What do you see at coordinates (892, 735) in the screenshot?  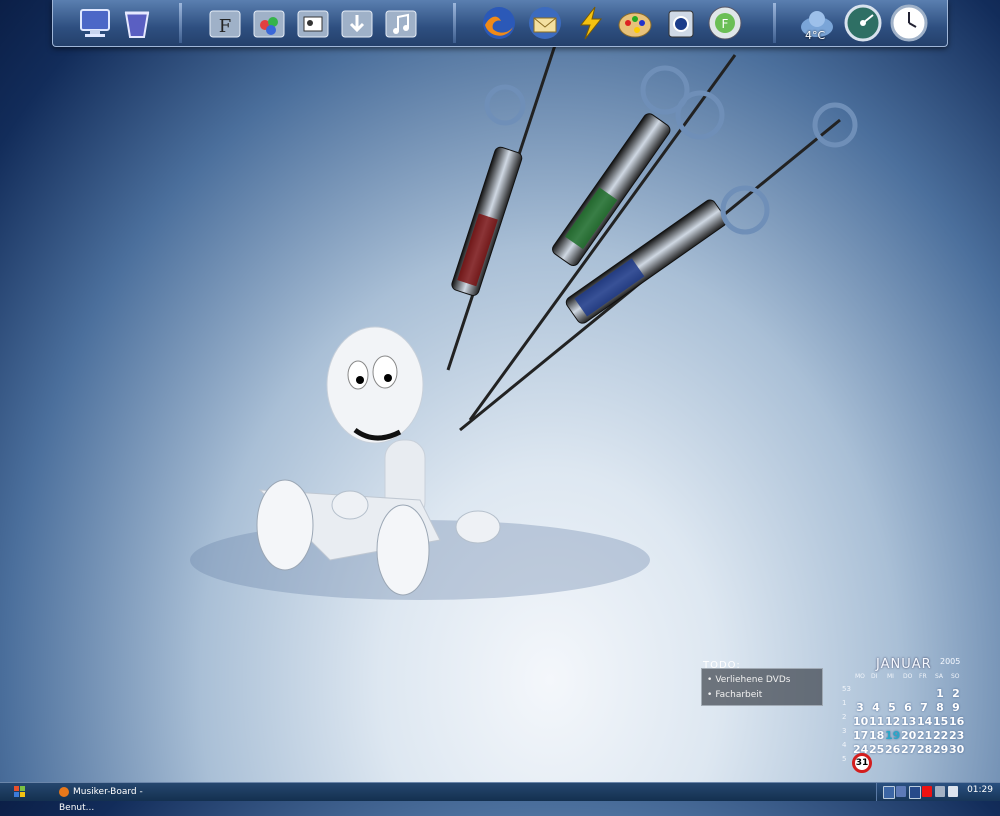 I see `calendar-day: 19` at bounding box center [892, 735].